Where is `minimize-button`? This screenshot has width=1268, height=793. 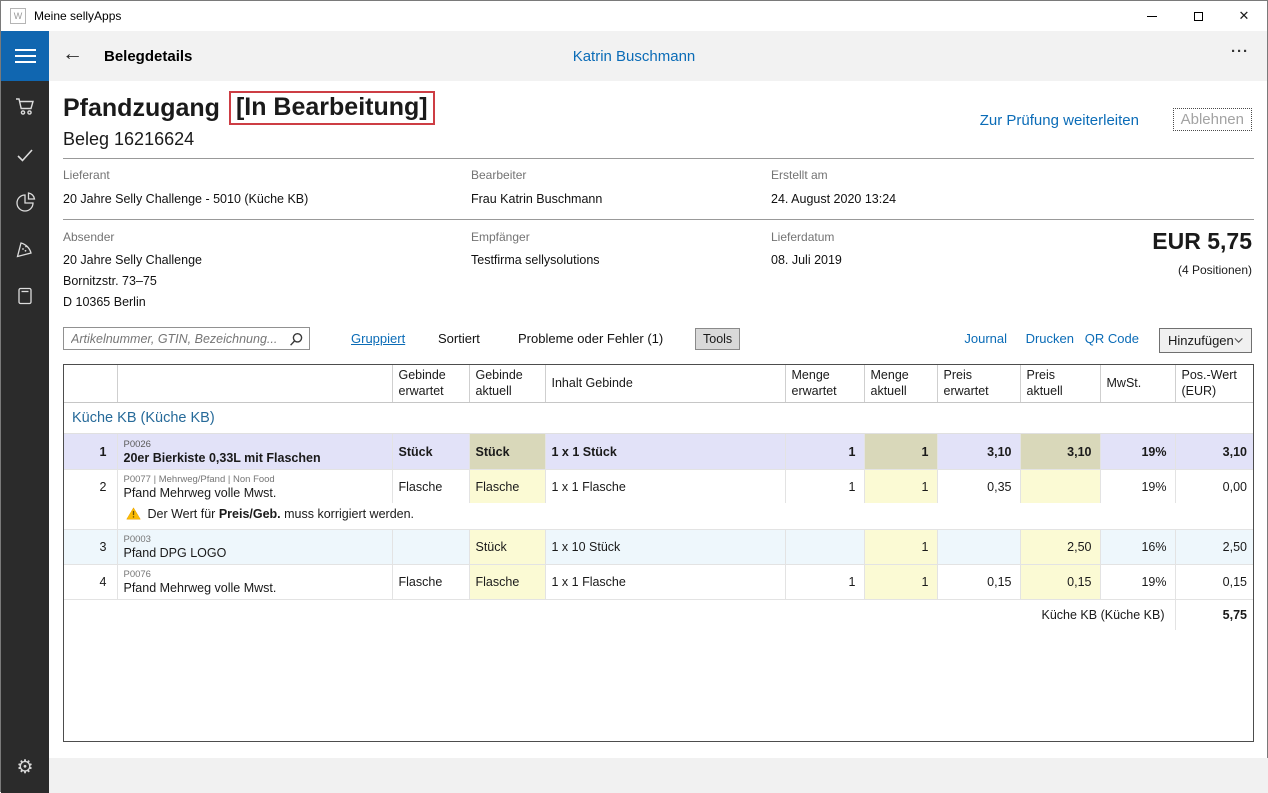 minimize-button is located at coordinates (1152, 16).